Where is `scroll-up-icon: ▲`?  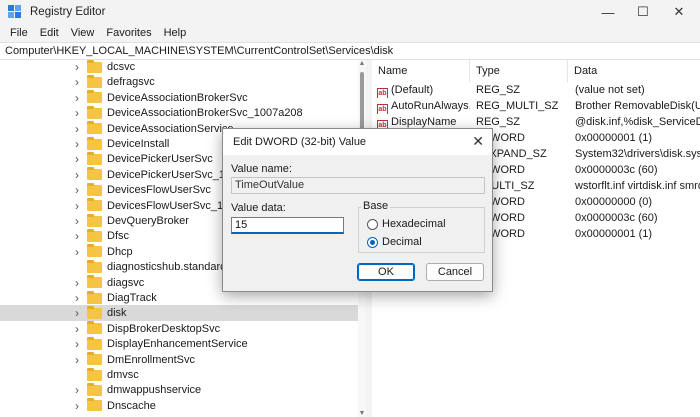
scroll-up-icon: ▲ is located at coordinates (362, 63).